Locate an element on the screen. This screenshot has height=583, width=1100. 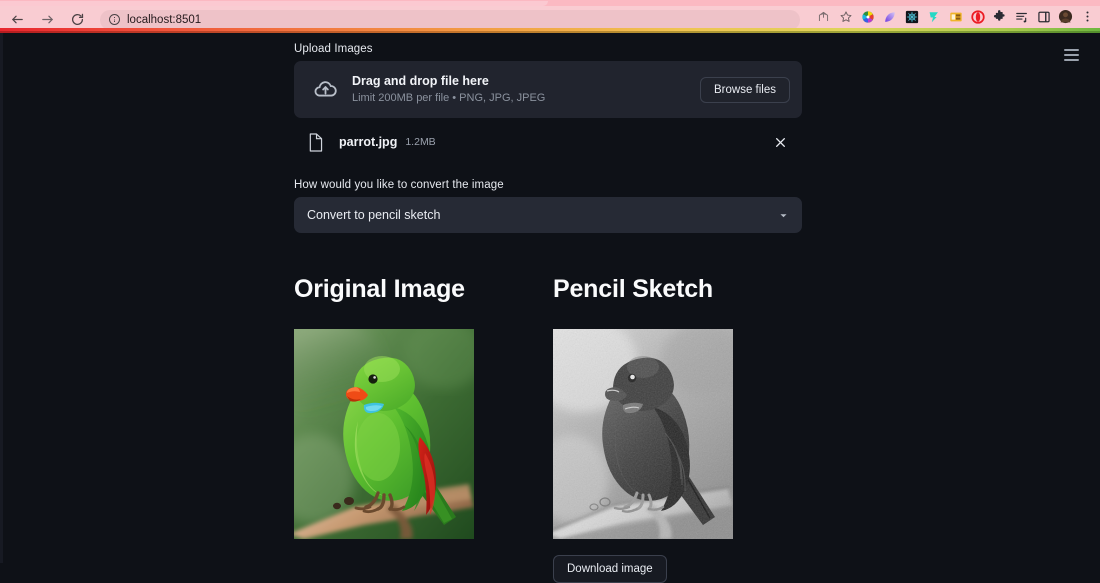
bookmark-star-icon is located at coordinates (845, 16).